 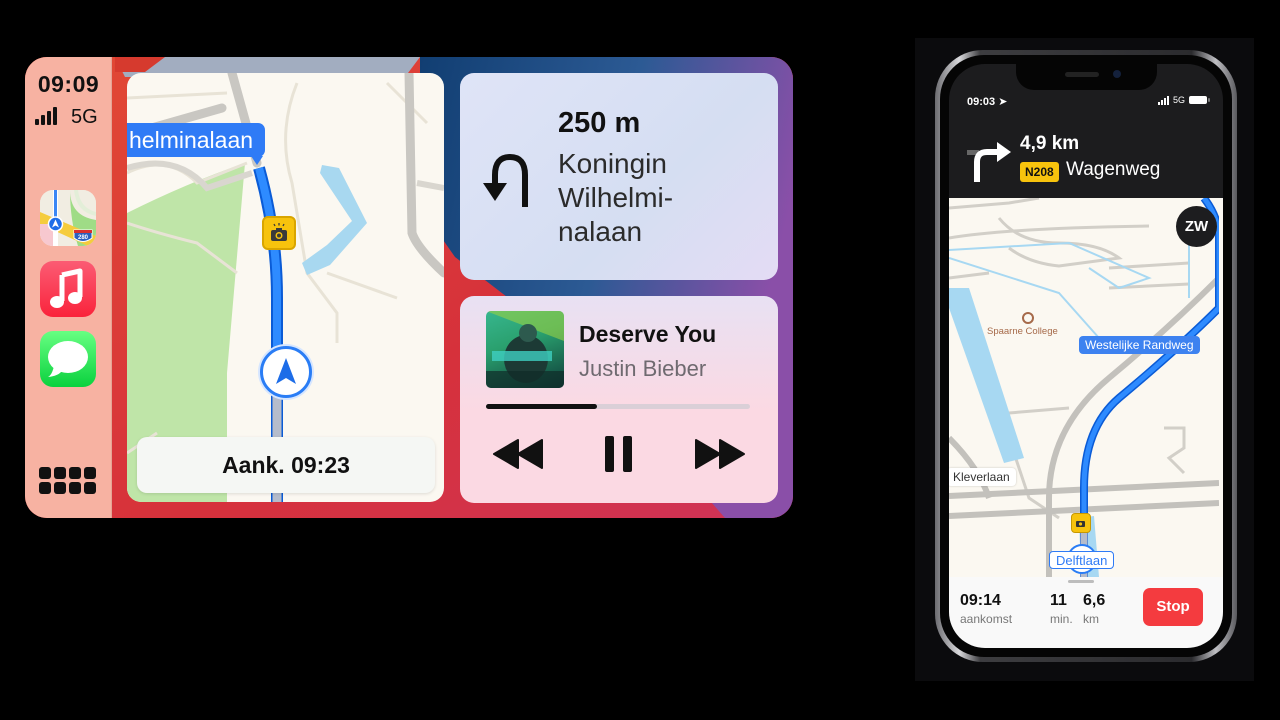 I want to click on album-art, so click(x=525, y=349).